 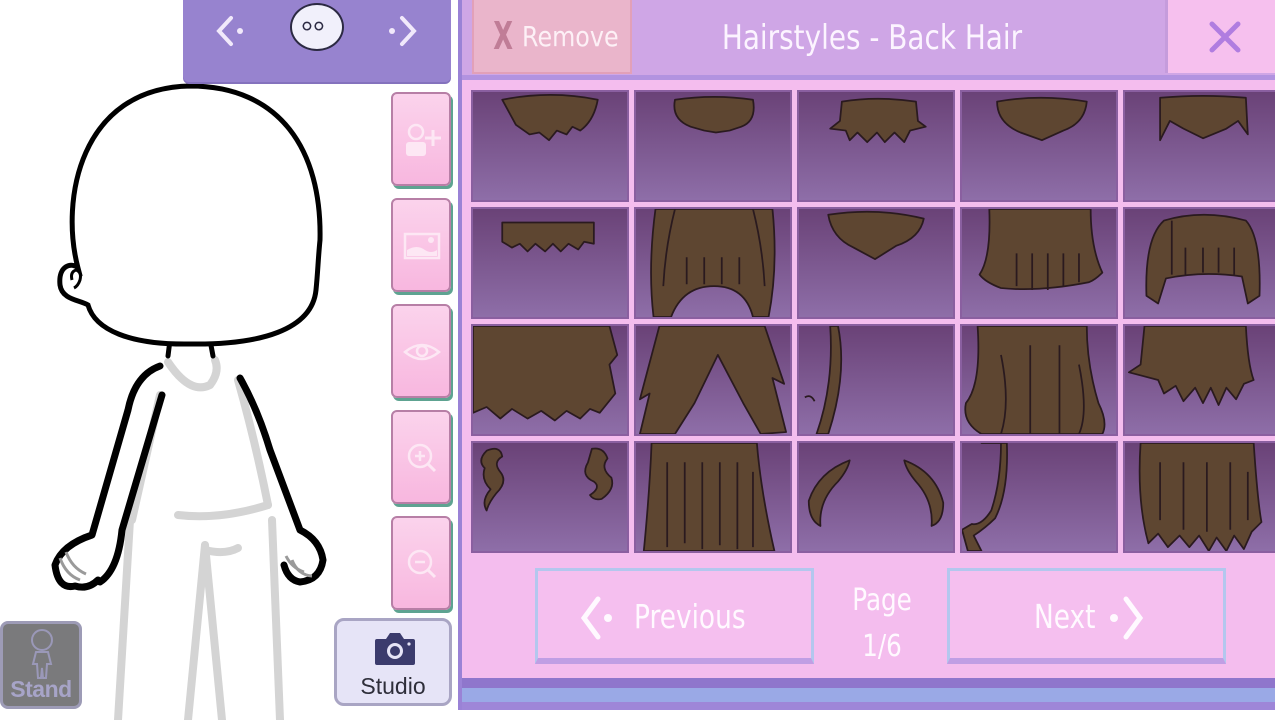 What do you see at coordinates (1065, 616) in the screenshot?
I see `next-label: Next` at bounding box center [1065, 616].